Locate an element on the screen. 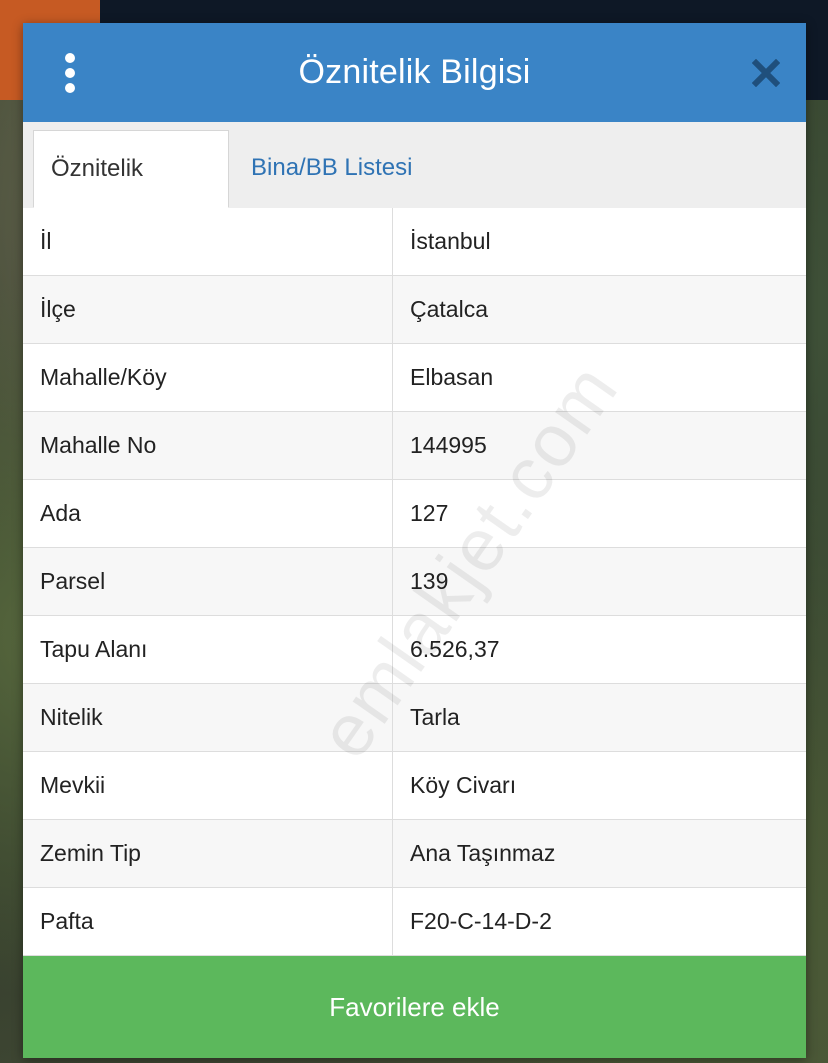  table-row: Mevkii Köy Civarı is located at coordinates (414, 786).